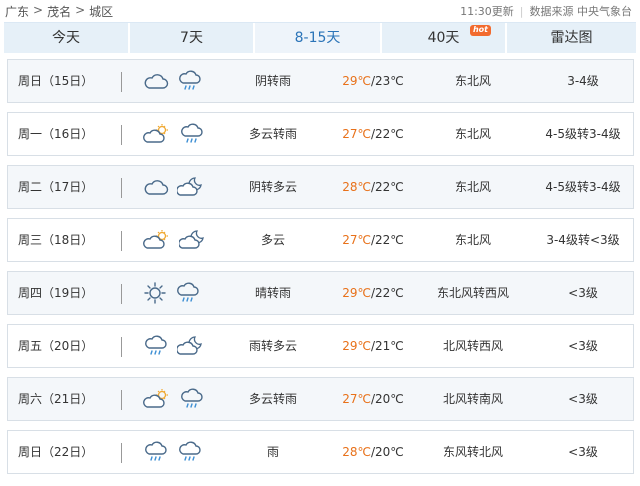  What do you see at coordinates (272, 187) in the screenshot?
I see `weather-description: 阴转多云` at bounding box center [272, 187].